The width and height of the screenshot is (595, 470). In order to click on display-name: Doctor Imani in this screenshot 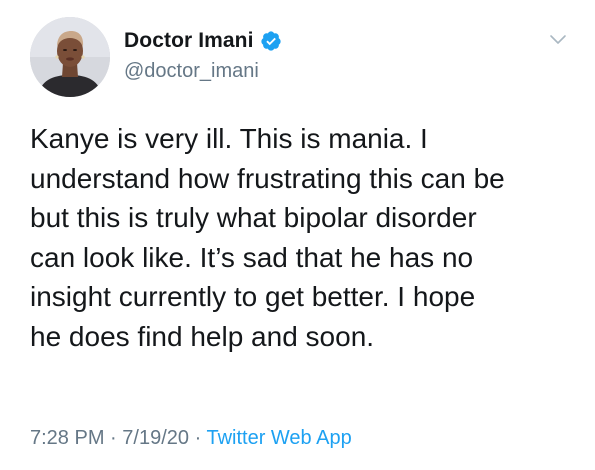, I will do `click(189, 41)`.